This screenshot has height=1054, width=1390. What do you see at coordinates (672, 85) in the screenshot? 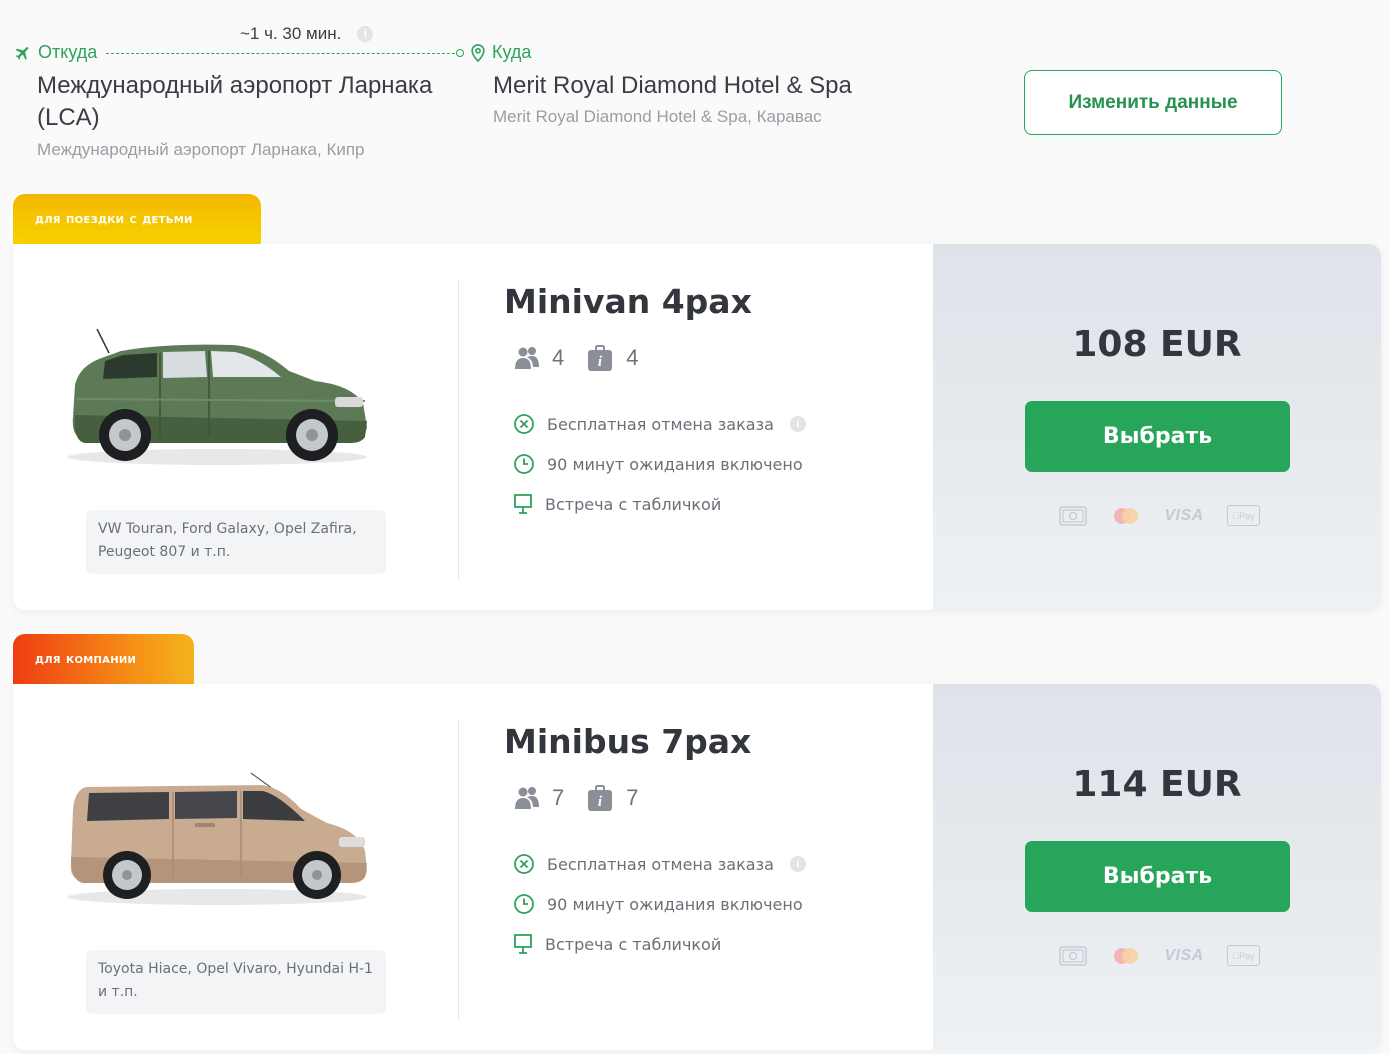
I see `to-title: Merit Royal Diamond Hotel & Spa` at bounding box center [672, 85].